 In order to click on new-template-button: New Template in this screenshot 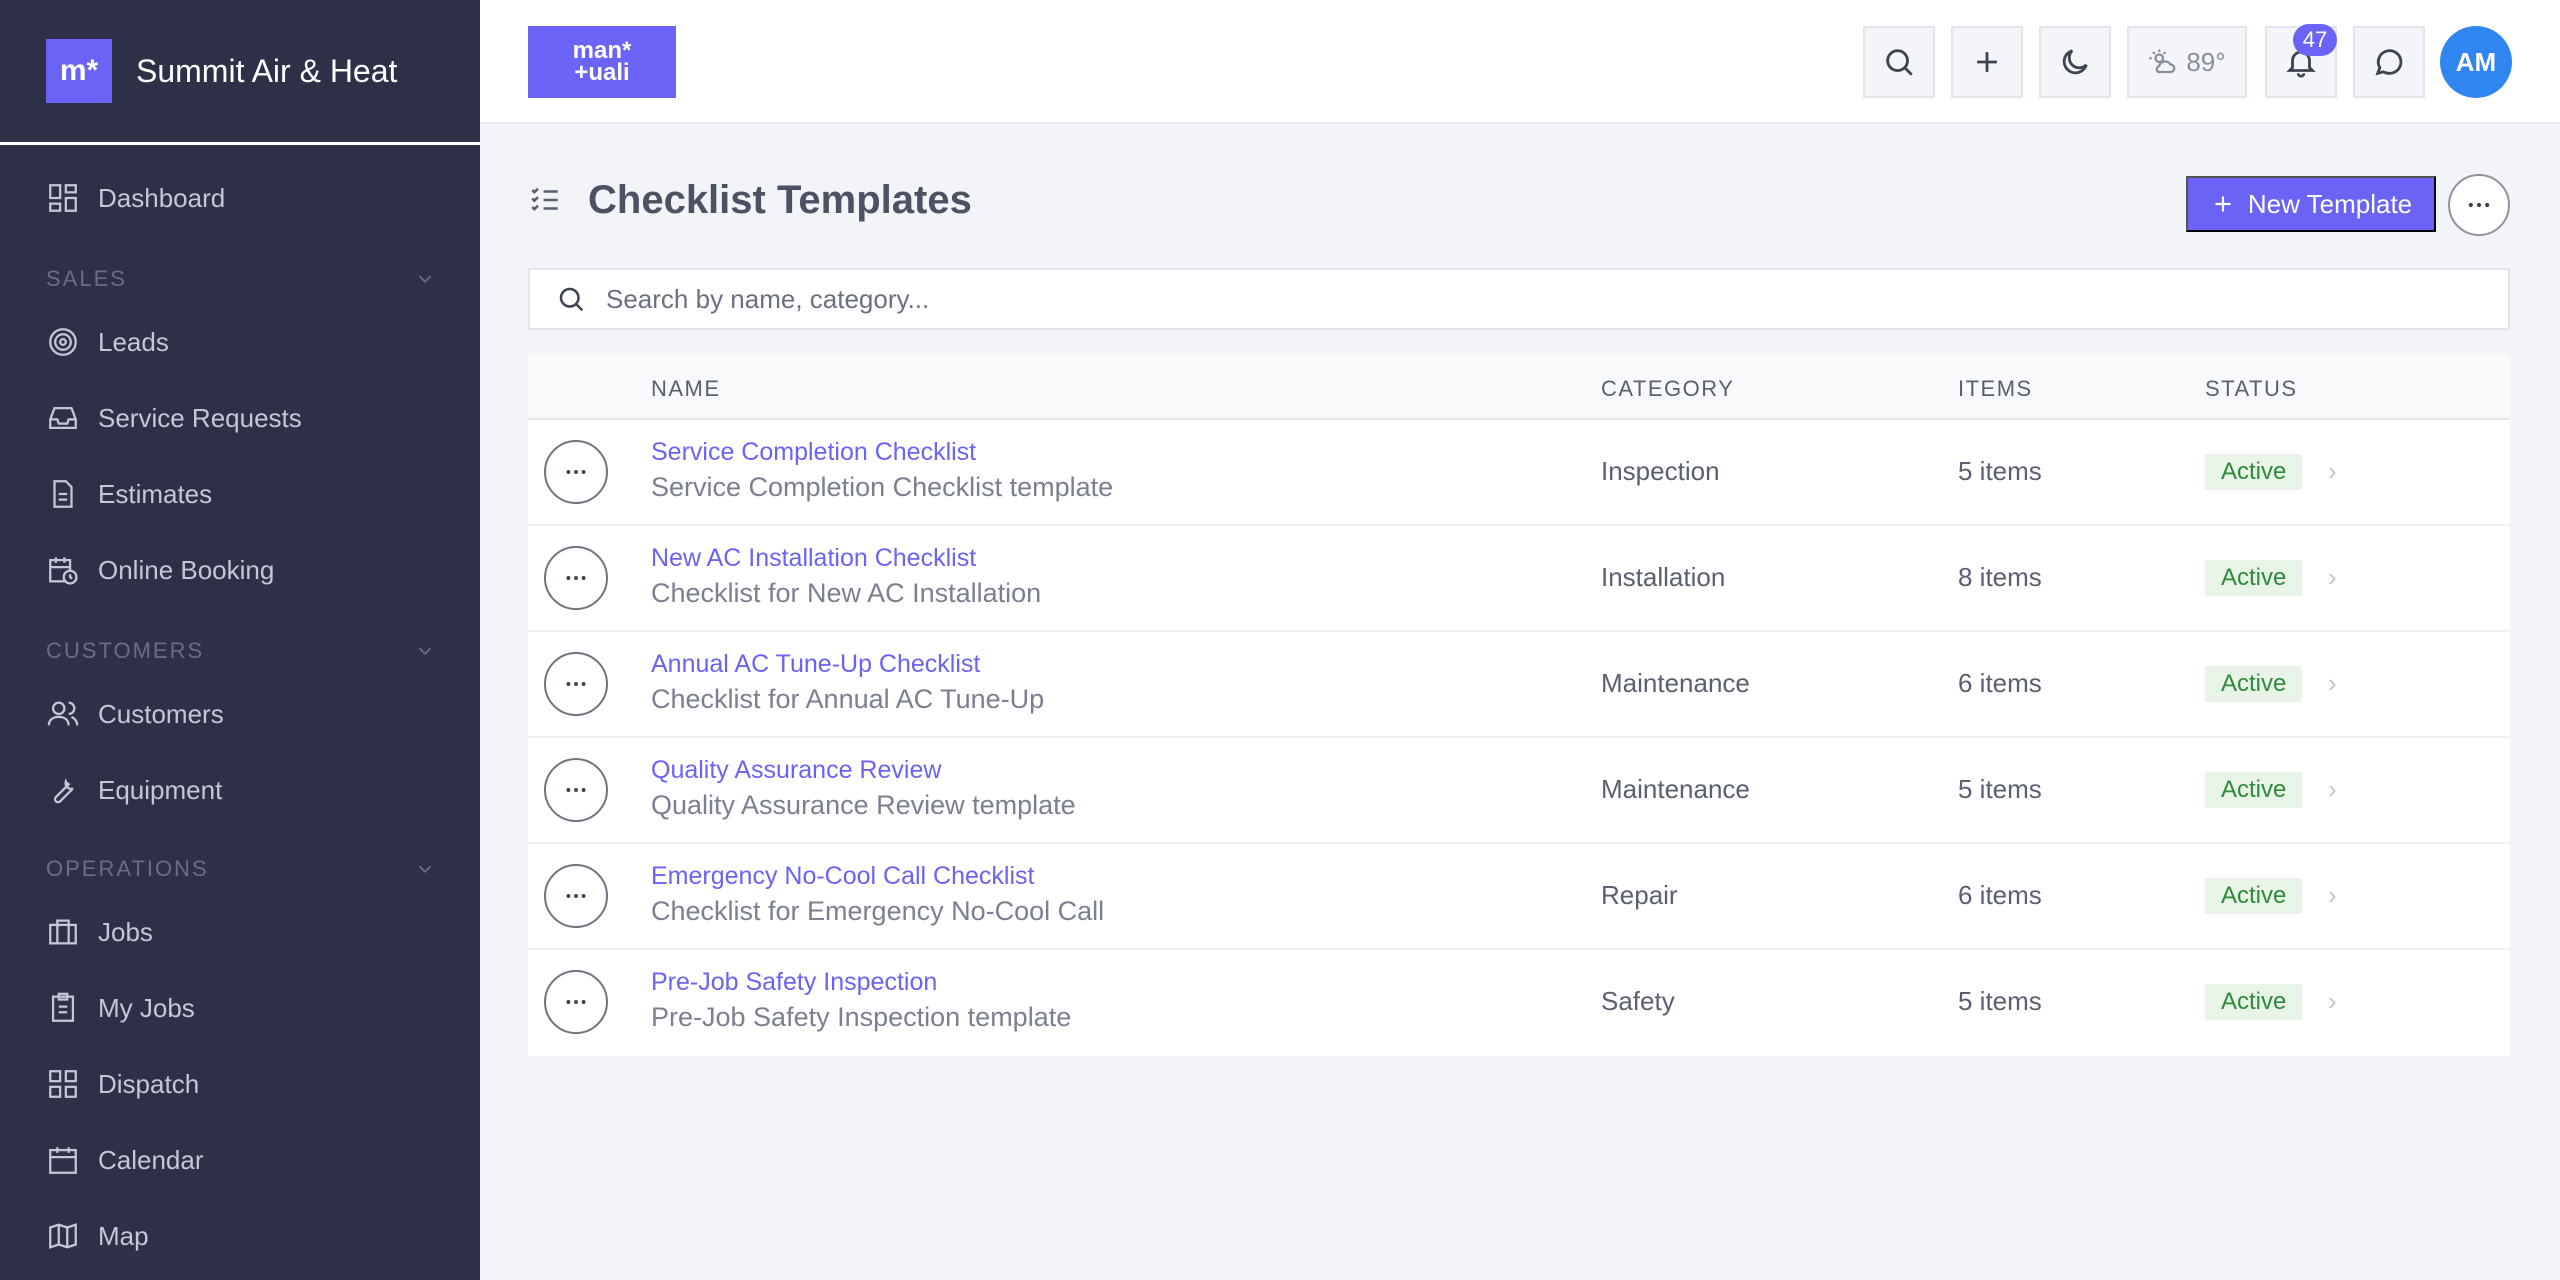, I will do `click(2311, 204)`.